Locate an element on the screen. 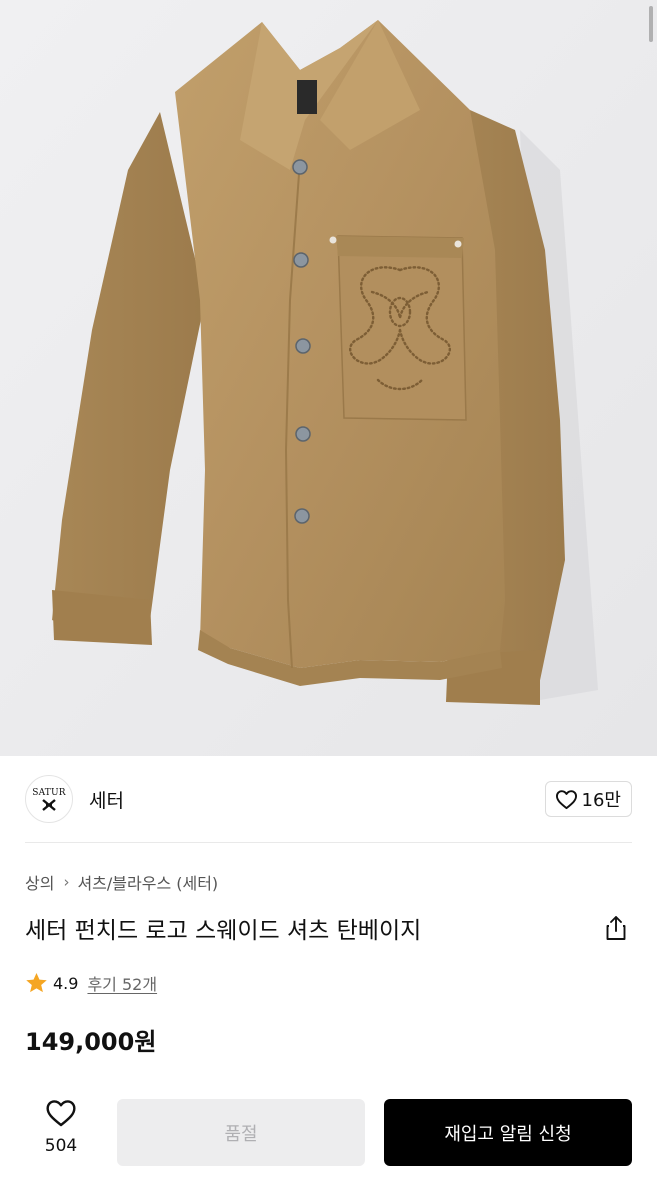 This screenshot has width=657, height=1200. star-icon is located at coordinates (36, 982).